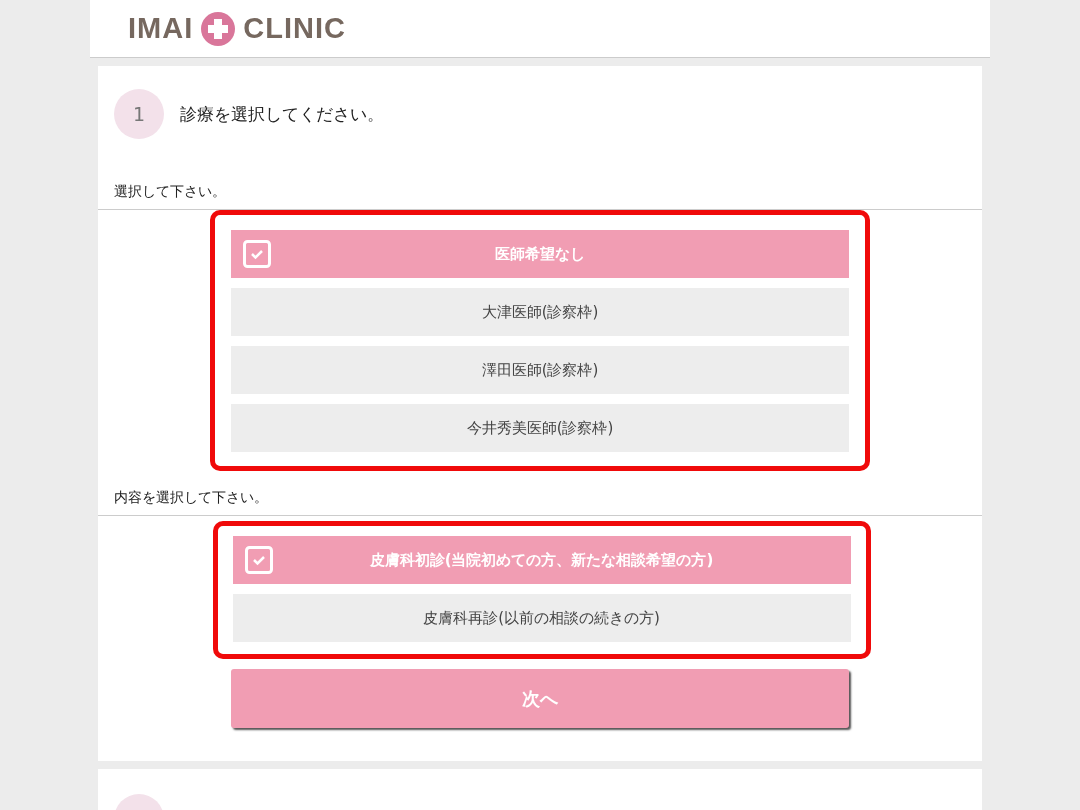  What do you see at coordinates (541, 618) in the screenshot?
I see `option-button: 皮膚科再診(以前の相談の続きの方)` at bounding box center [541, 618].